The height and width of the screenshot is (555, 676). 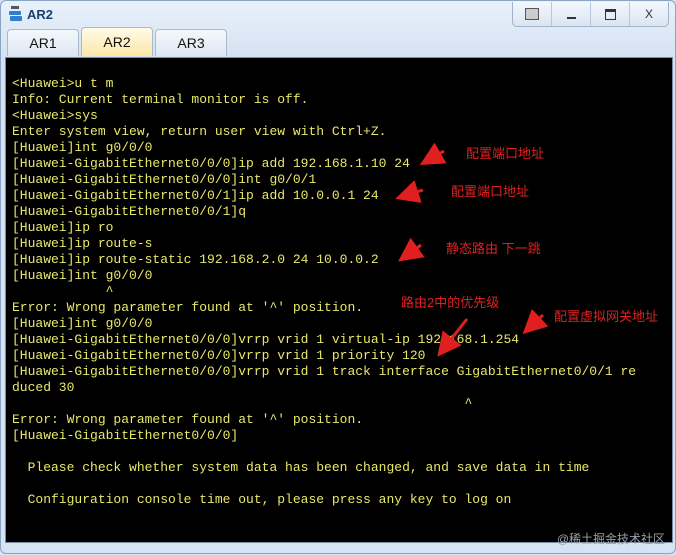 What do you see at coordinates (610, 539) in the screenshot?
I see `watermark: @稀土掘金技术社区` at bounding box center [610, 539].